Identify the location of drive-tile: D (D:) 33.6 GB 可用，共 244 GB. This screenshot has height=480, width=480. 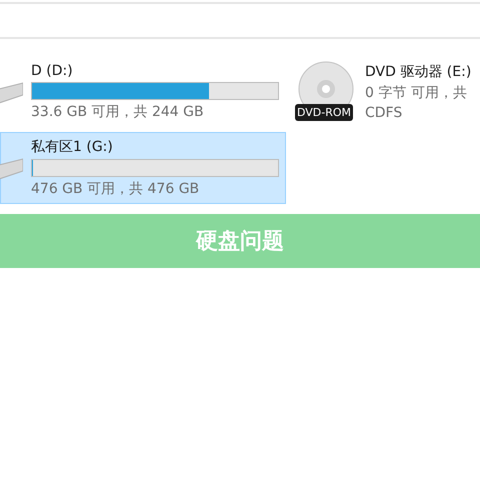
(143, 92).